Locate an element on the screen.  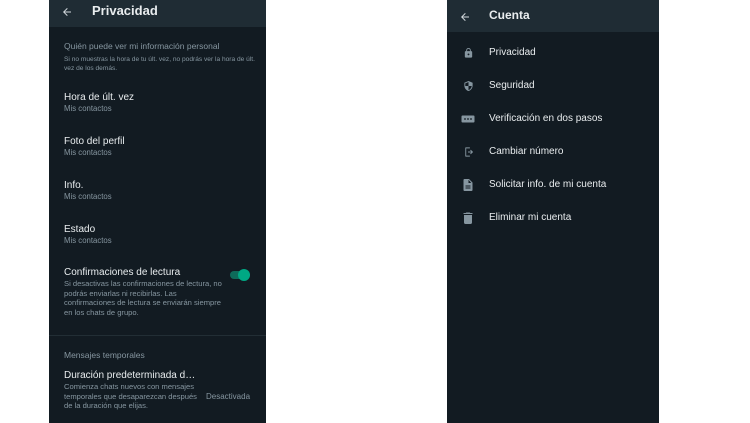
change-number-icon is located at coordinates (468, 152).